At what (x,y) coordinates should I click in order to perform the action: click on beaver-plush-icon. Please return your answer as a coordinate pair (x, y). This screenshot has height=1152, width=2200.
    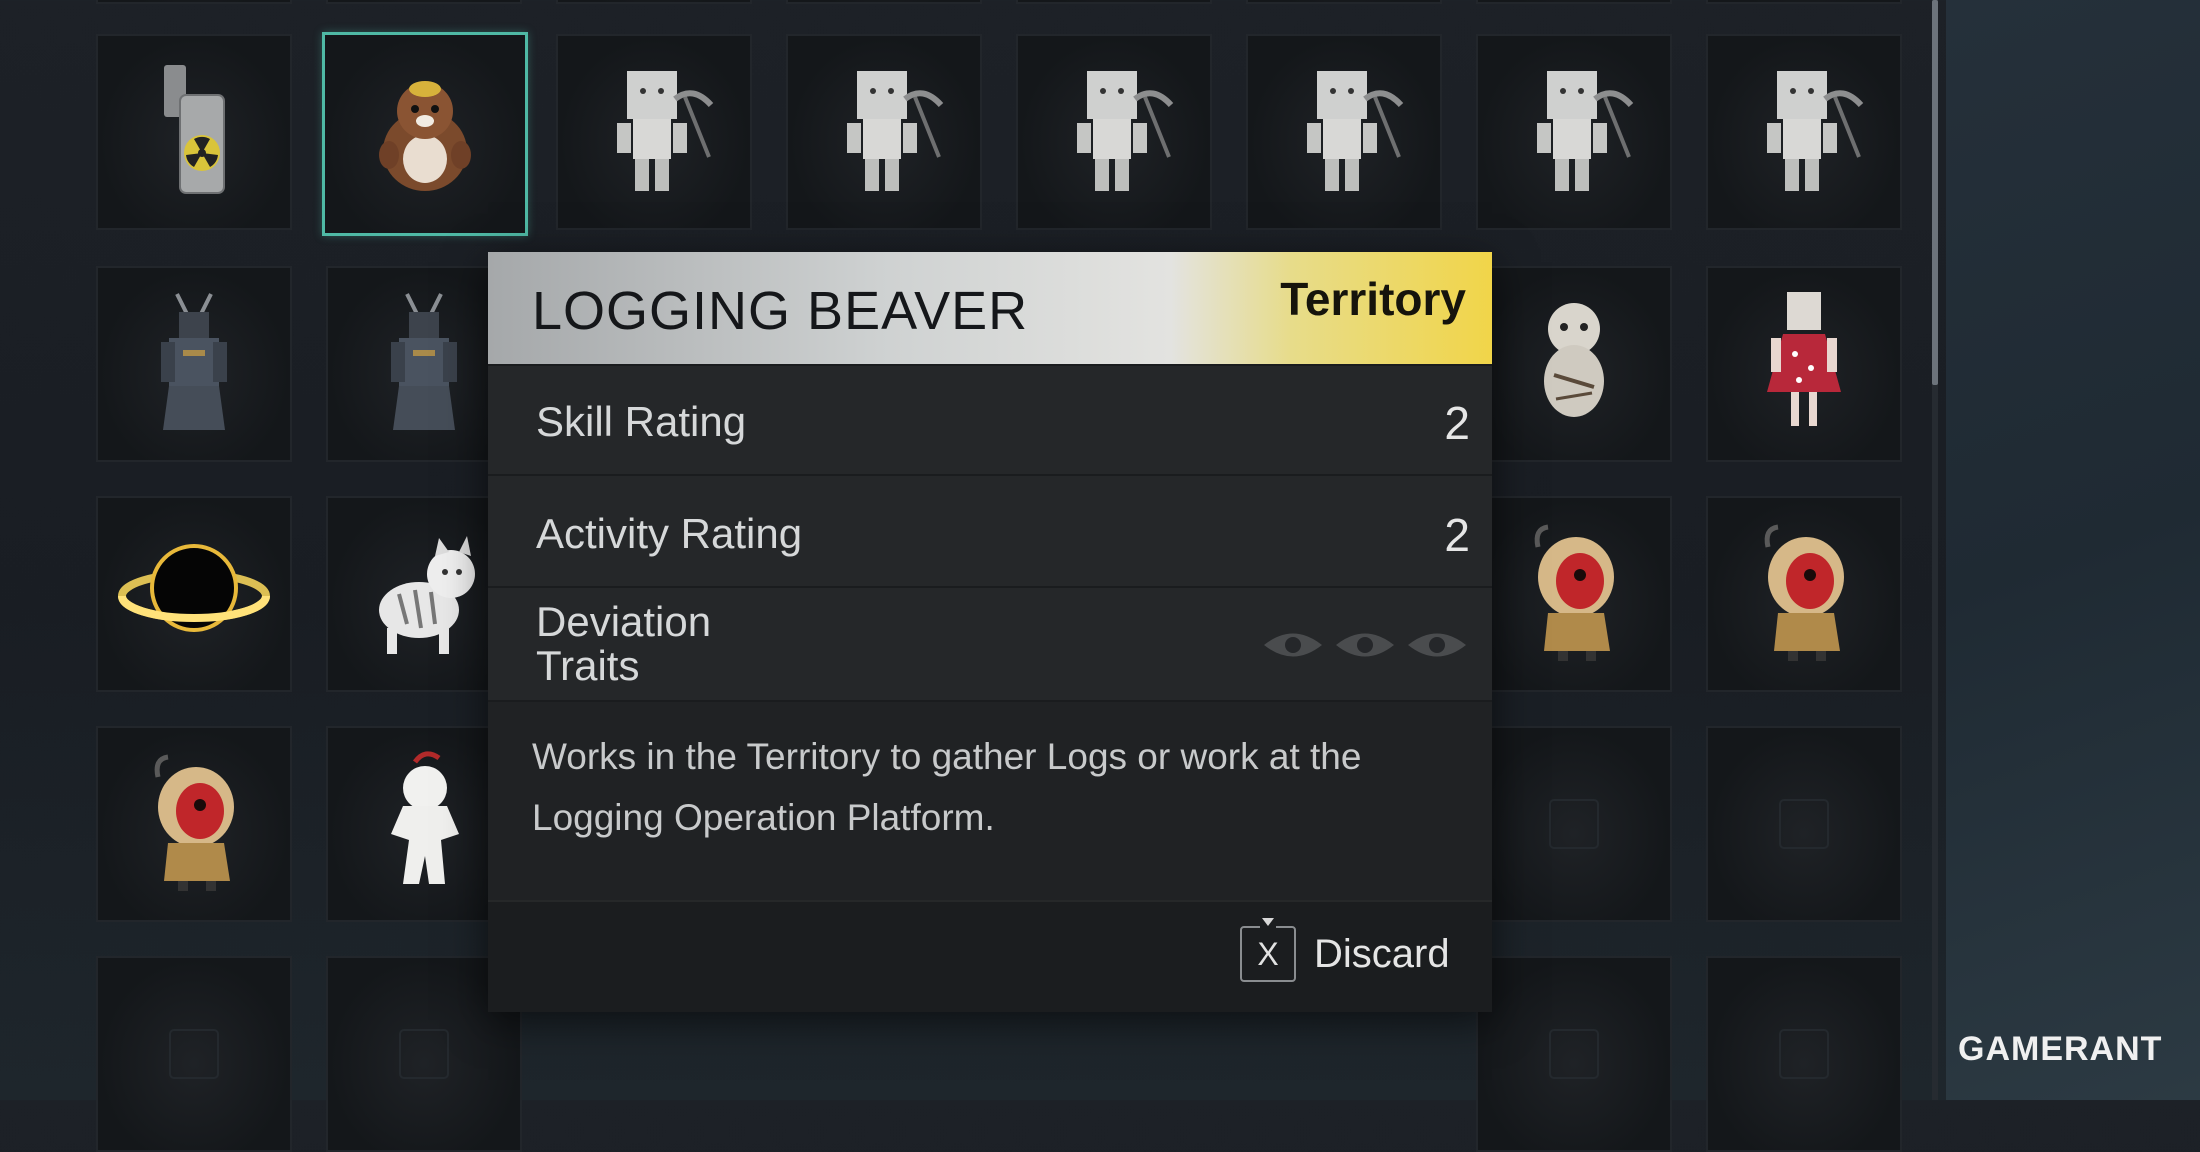
    Looking at the image, I should click on (425, 136).